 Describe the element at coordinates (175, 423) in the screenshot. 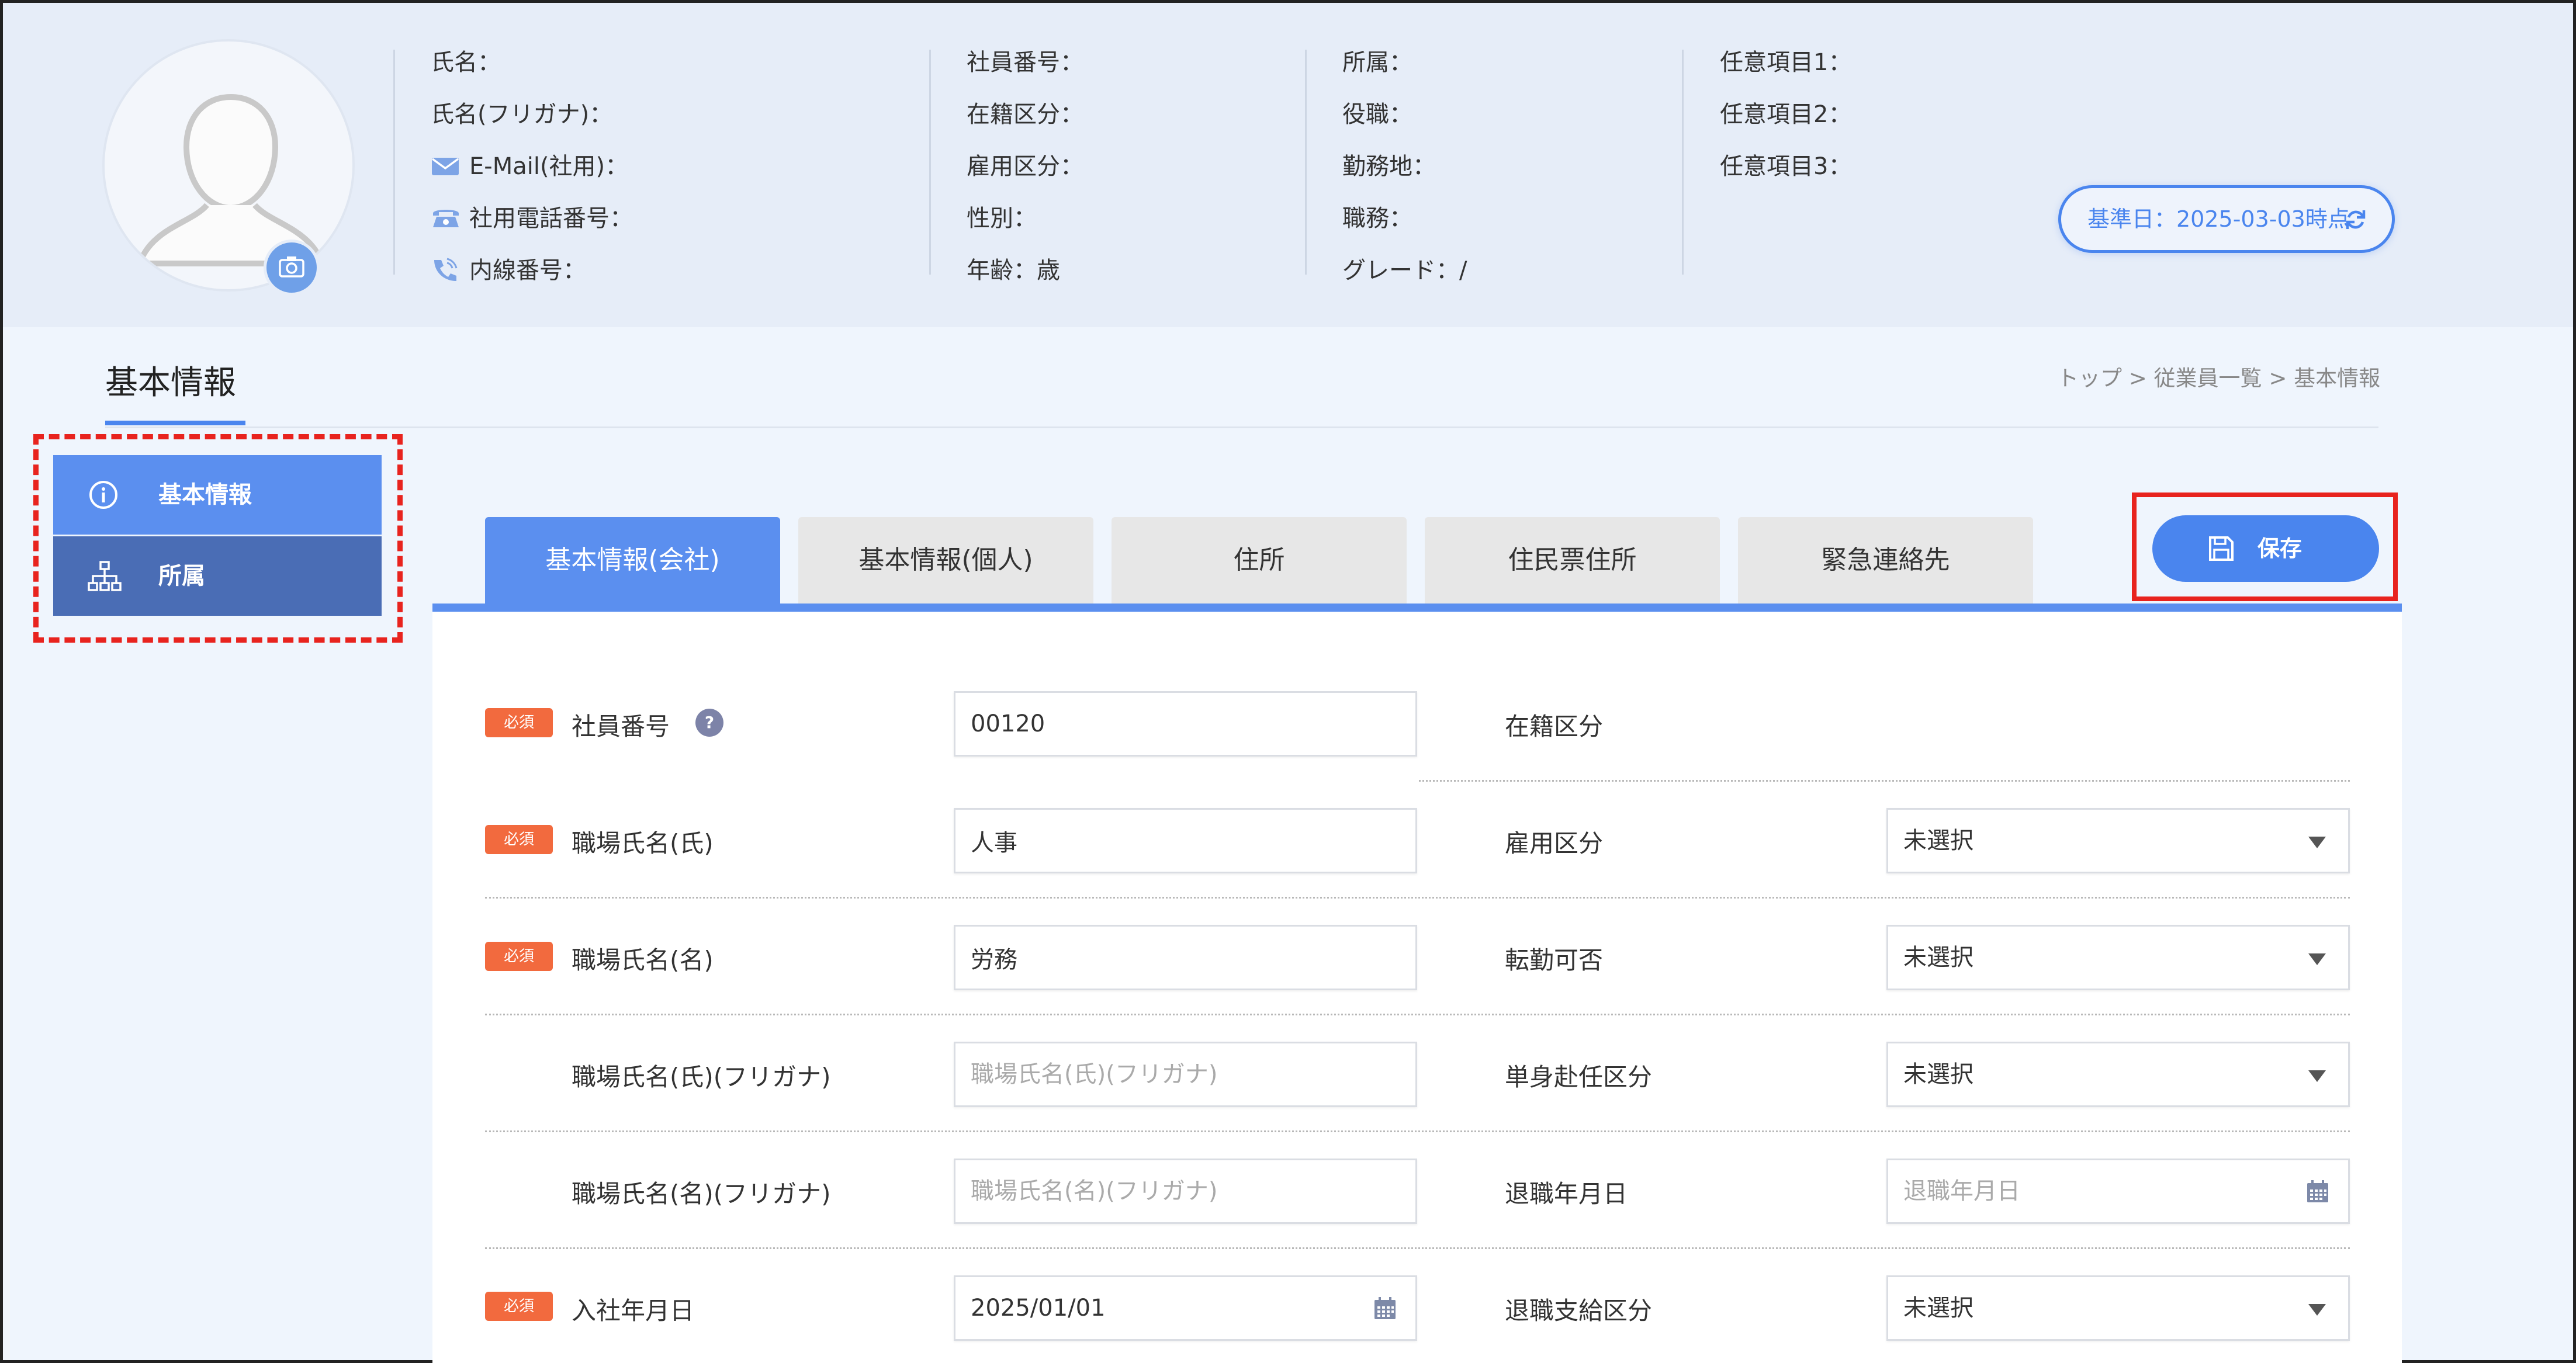

I see `title-underline` at that location.